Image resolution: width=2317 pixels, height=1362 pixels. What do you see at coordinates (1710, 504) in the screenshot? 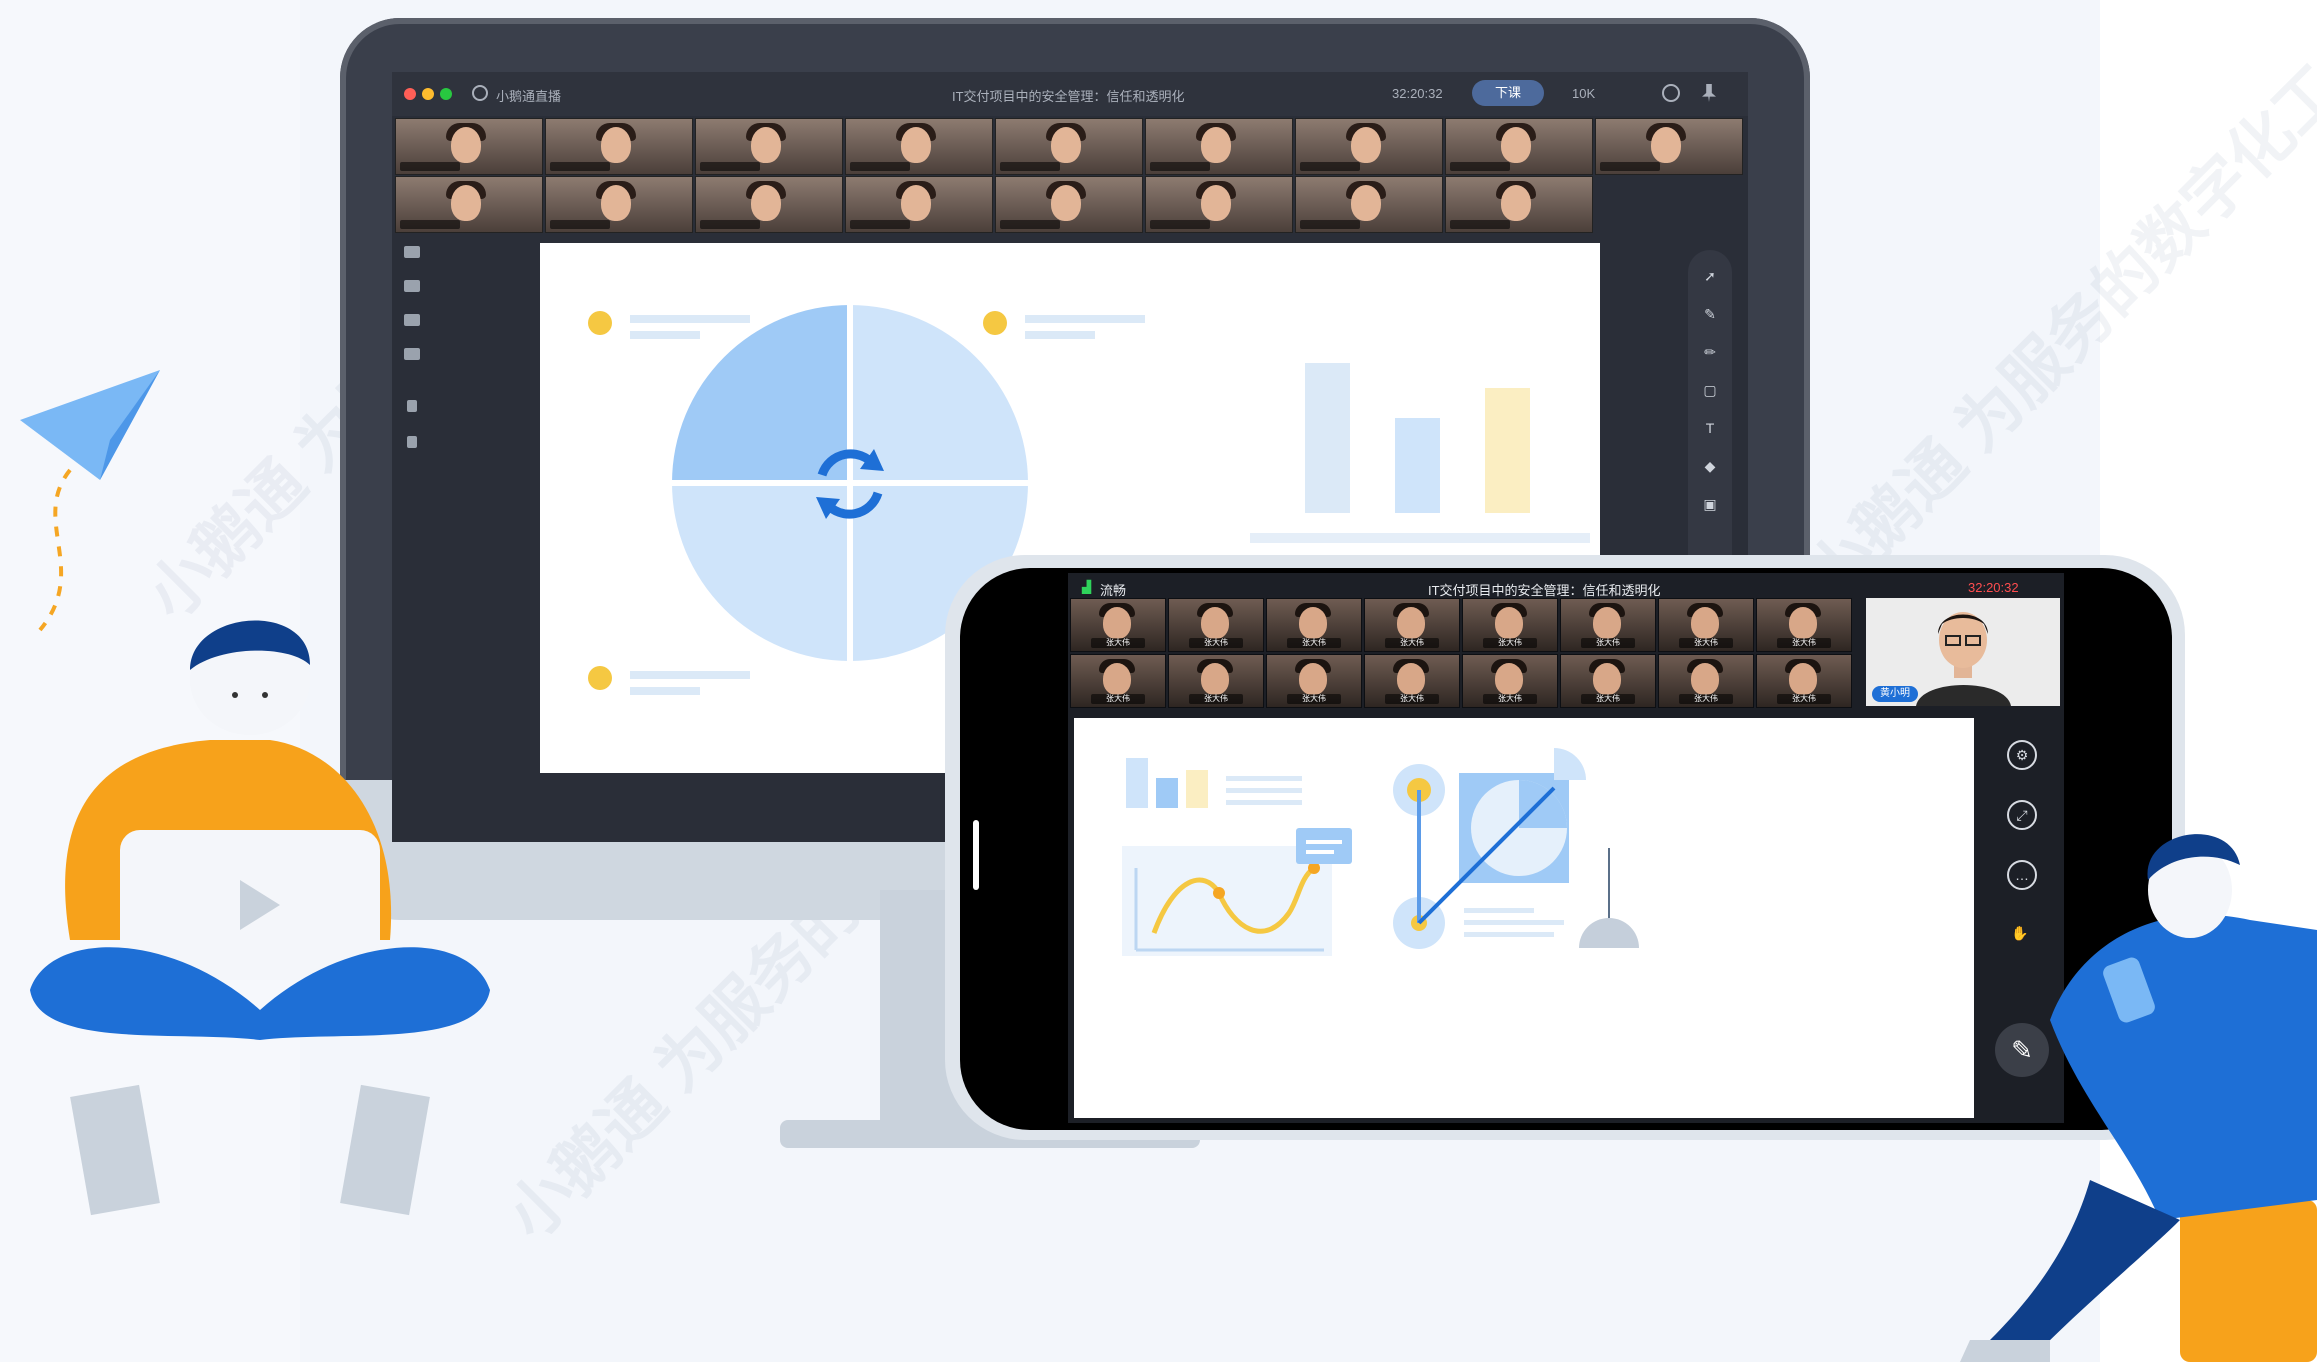
I see `delete-icon: ▣` at bounding box center [1710, 504].